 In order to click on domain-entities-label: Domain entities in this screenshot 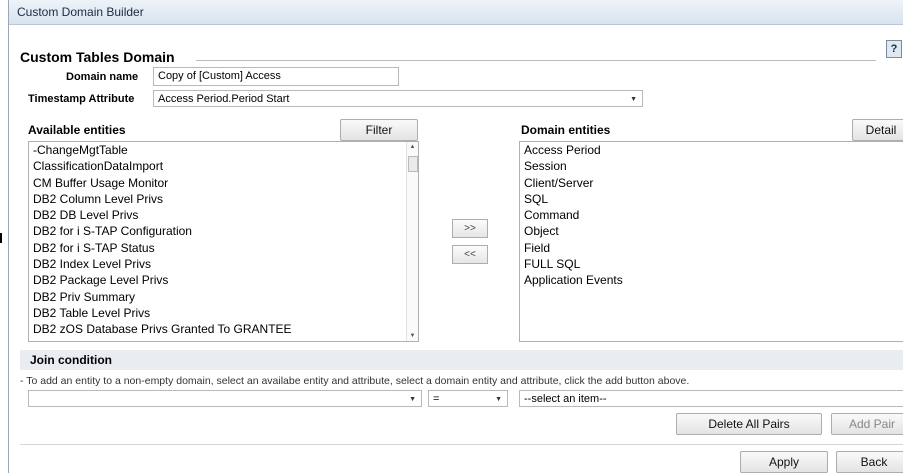, I will do `click(566, 130)`.